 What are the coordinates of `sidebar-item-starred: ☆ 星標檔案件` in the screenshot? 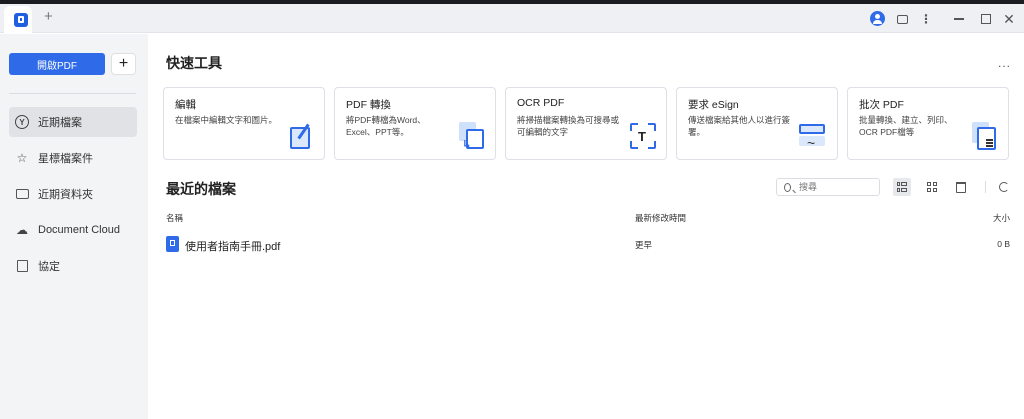 It's located at (73, 158).